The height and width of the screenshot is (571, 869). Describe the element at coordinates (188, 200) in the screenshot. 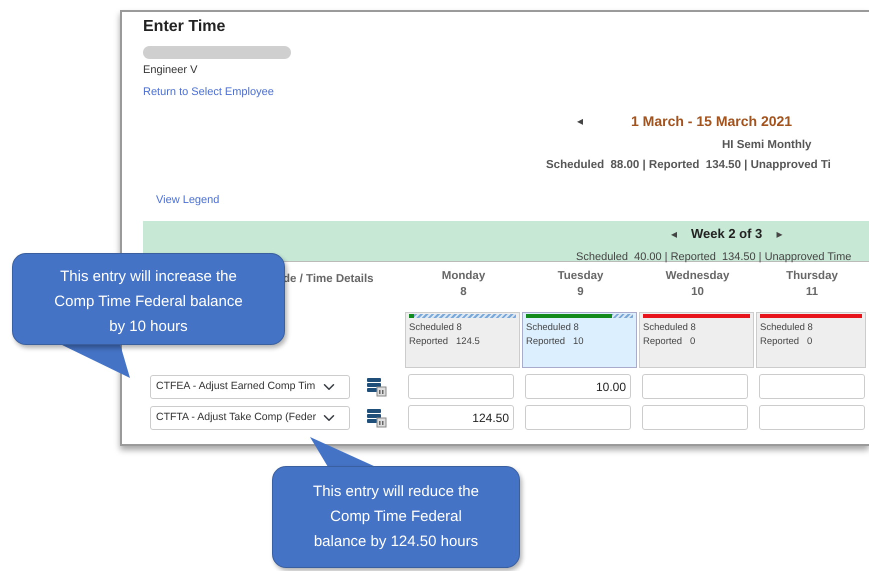

I see `legend-link: View Legend` at that location.